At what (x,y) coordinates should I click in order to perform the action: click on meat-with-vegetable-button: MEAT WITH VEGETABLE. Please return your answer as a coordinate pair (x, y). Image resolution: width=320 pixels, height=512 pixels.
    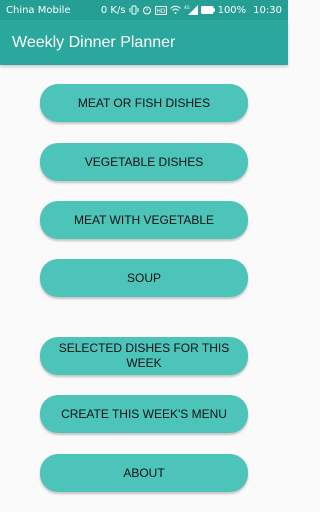
    Looking at the image, I should click on (144, 220).